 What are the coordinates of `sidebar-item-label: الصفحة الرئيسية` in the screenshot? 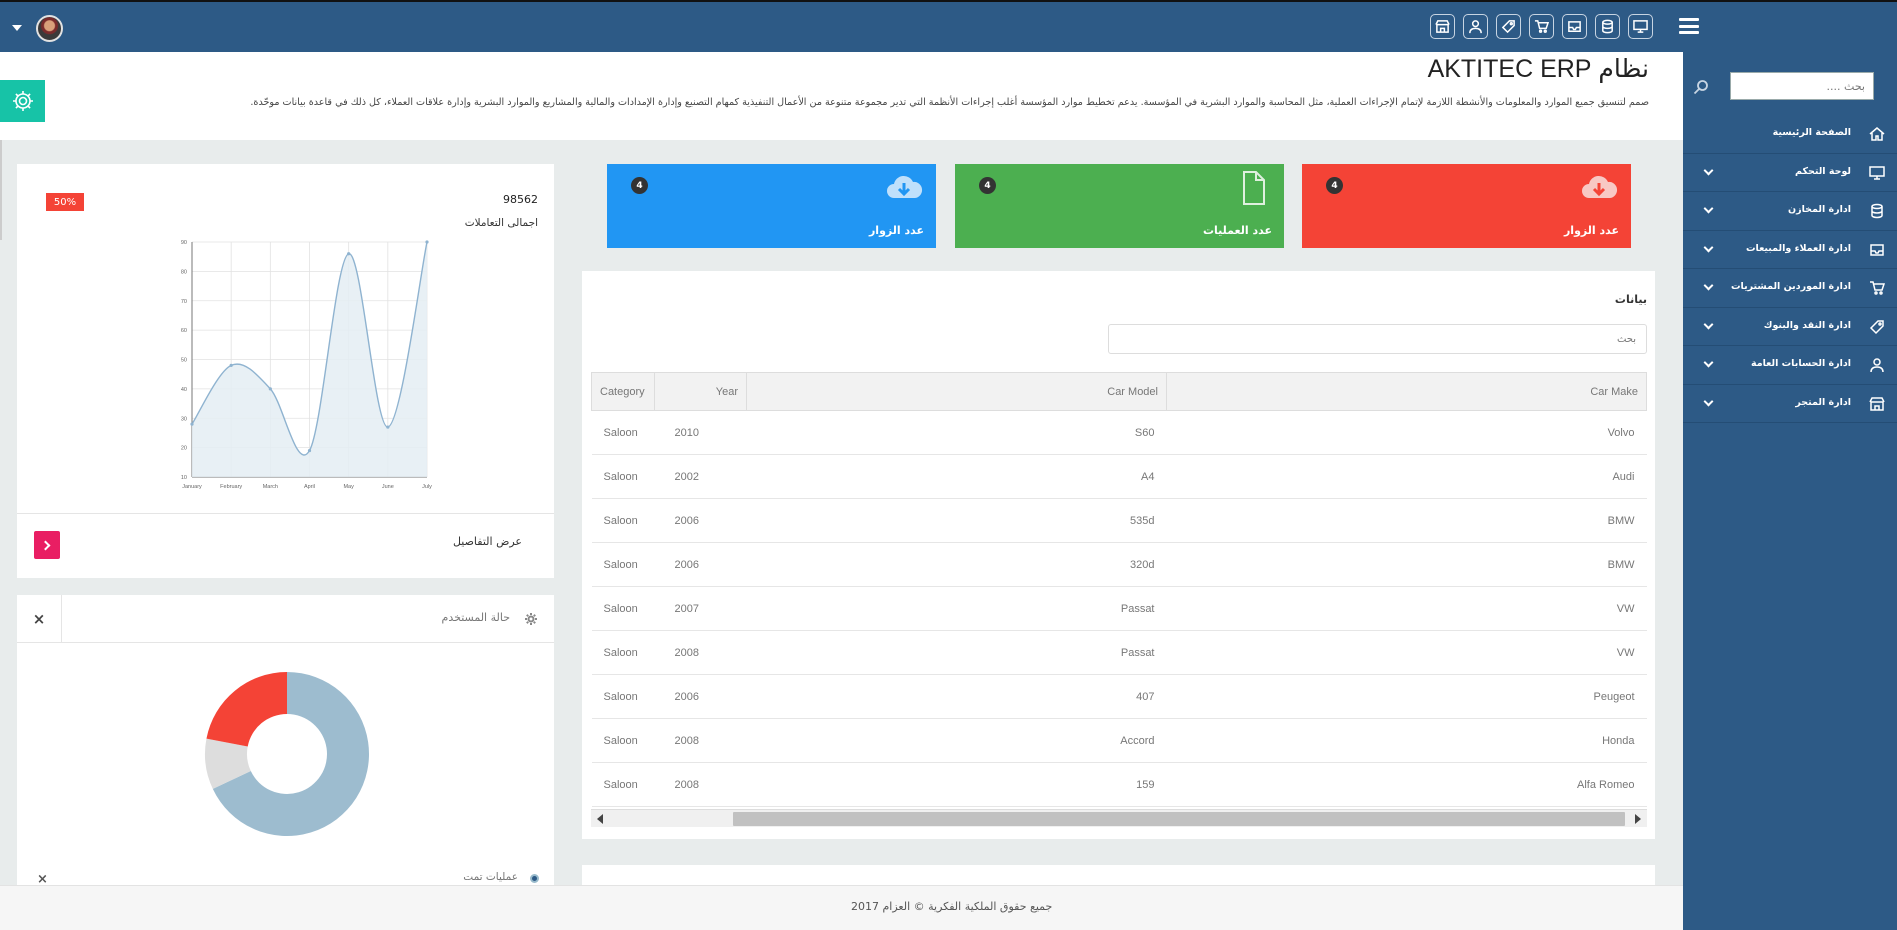 It's located at (1811, 132).